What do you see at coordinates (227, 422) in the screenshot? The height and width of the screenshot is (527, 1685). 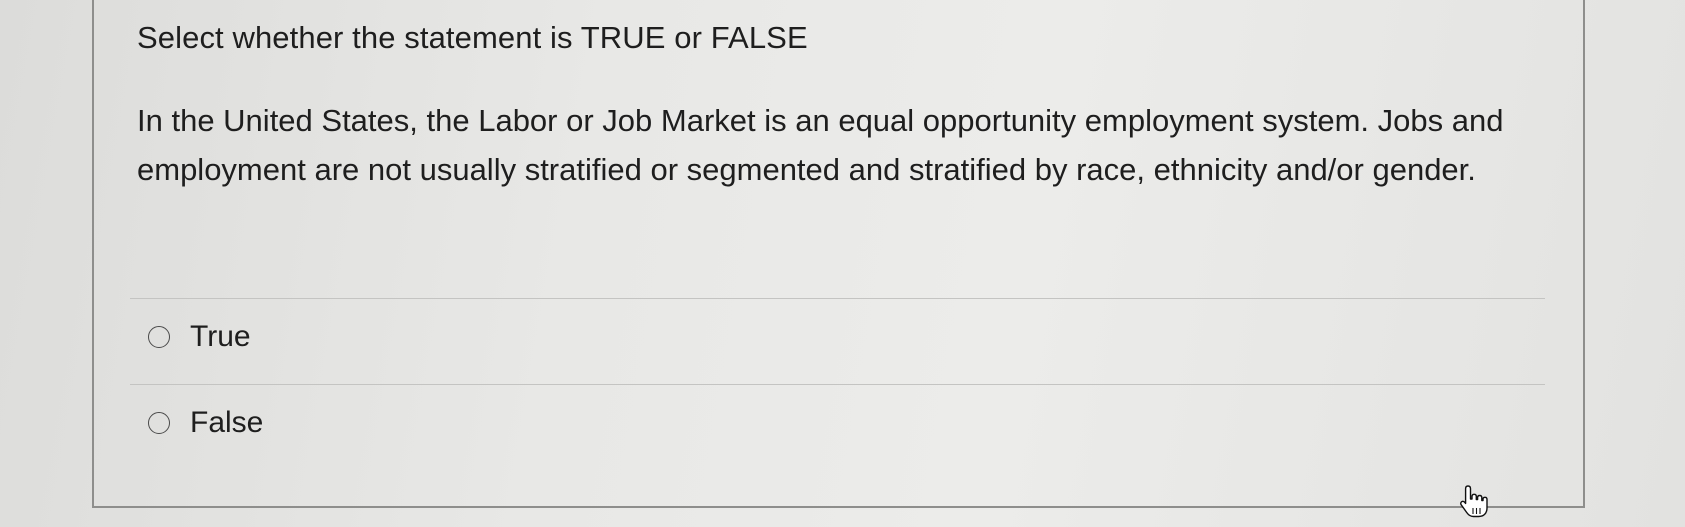 I see `option-false-label: False` at bounding box center [227, 422].